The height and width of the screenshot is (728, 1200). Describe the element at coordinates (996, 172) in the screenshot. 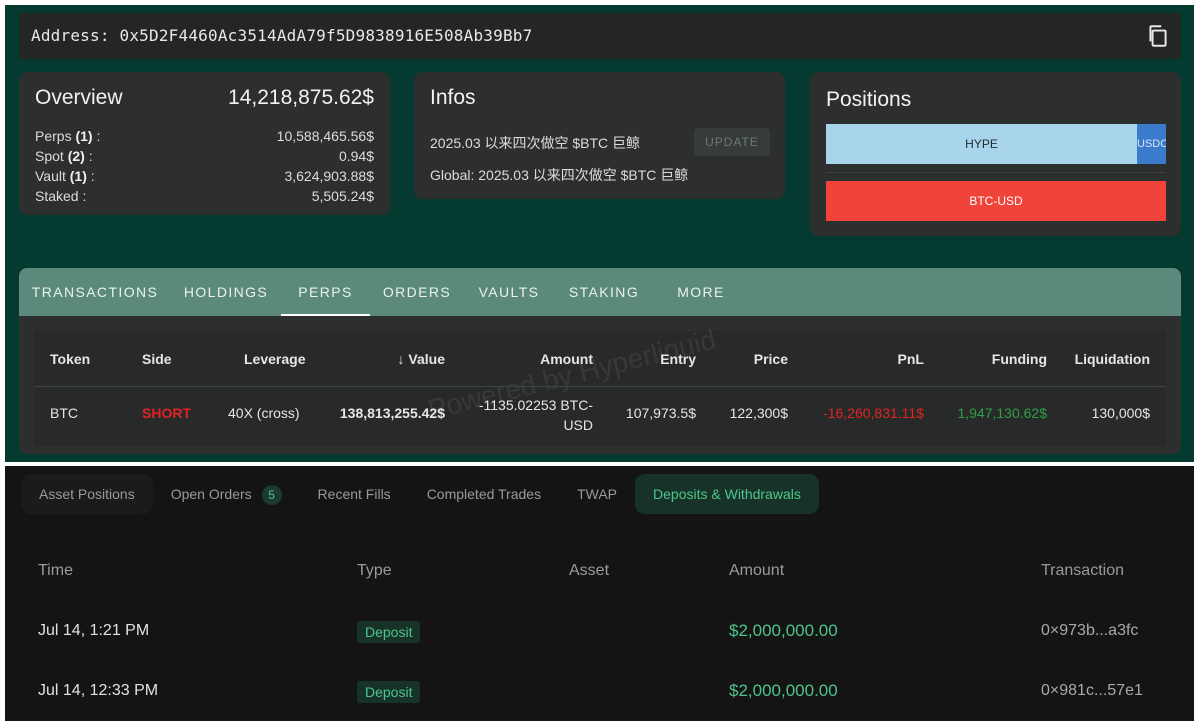

I see `positions-divider` at that location.